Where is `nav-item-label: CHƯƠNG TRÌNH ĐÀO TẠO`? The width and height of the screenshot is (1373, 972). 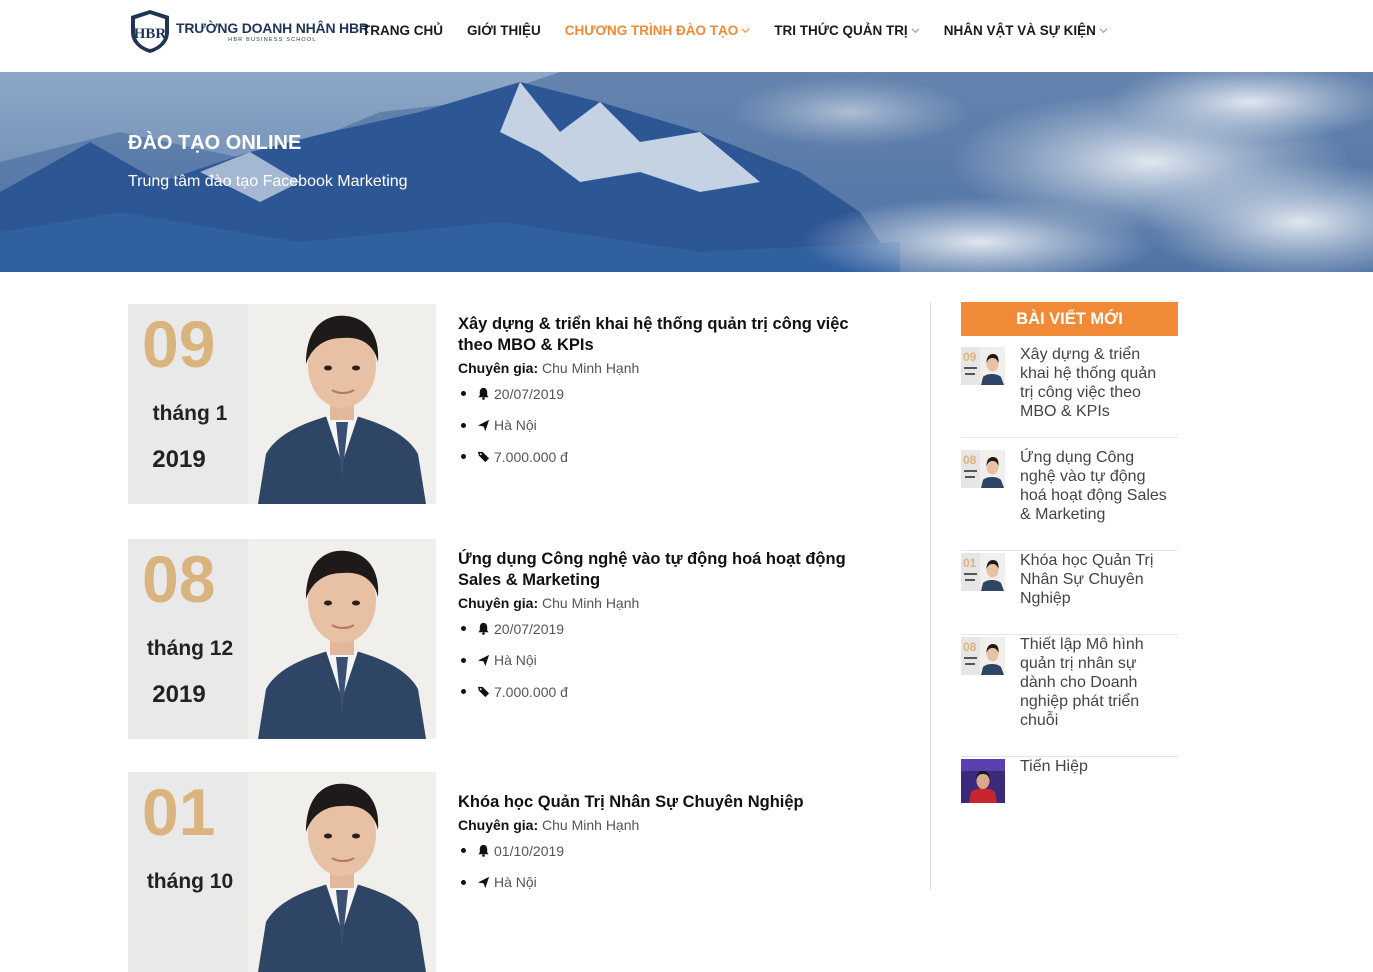
nav-item-label: CHƯƠNG TRÌNH ĐÀO TẠO is located at coordinates (651, 30).